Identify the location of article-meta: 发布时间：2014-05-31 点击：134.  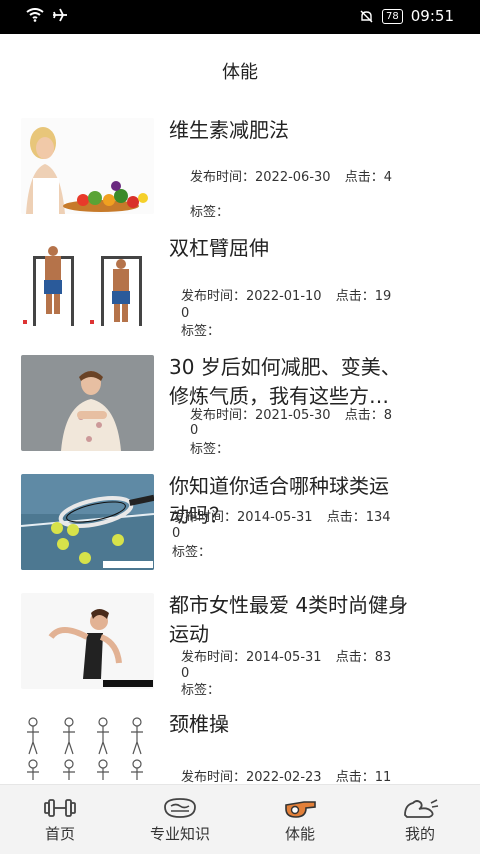
(281, 517).